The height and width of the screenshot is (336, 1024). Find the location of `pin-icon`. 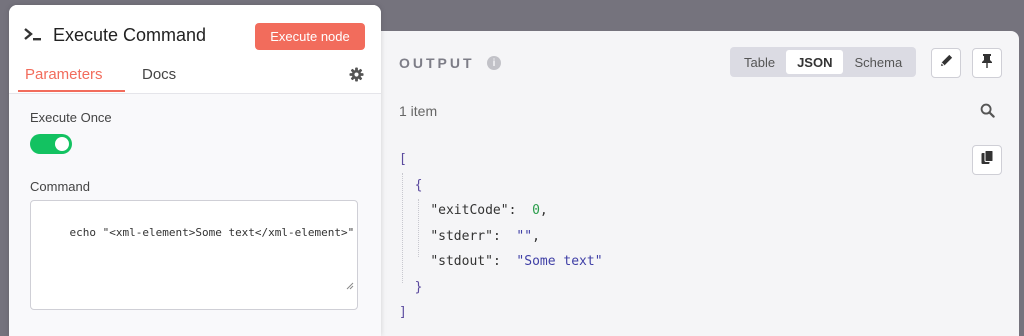

pin-icon is located at coordinates (987, 63).